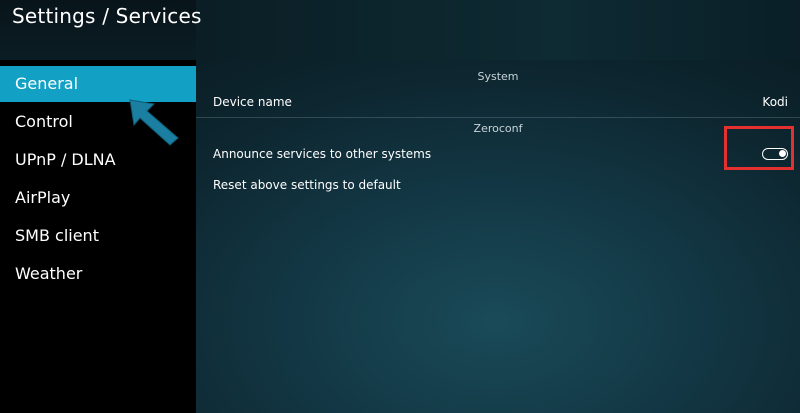 The height and width of the screenshot is (413, 800). Describe the element at coordinates (498, 128) in the screenshot. I see `section-header-zeroconf: Zeroconf` at that location.